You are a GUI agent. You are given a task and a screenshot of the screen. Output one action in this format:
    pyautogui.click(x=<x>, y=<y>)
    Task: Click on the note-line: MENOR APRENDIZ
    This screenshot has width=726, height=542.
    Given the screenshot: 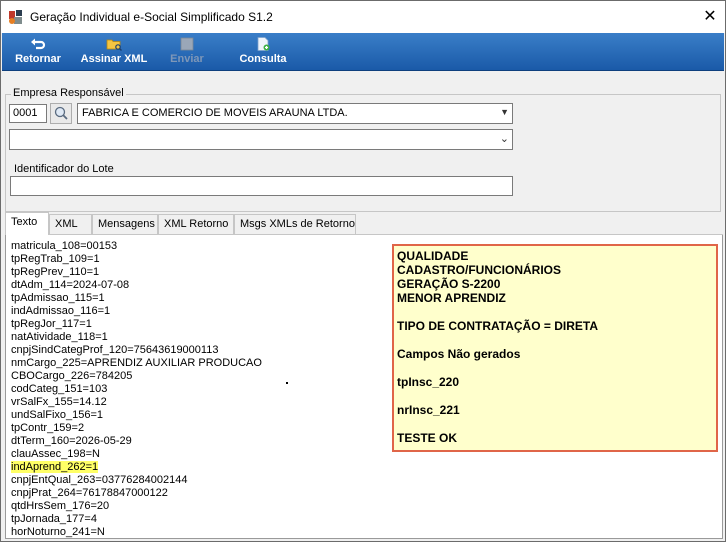 What is the action you would take?
    pyautogui.click(x=451, y=298)
    